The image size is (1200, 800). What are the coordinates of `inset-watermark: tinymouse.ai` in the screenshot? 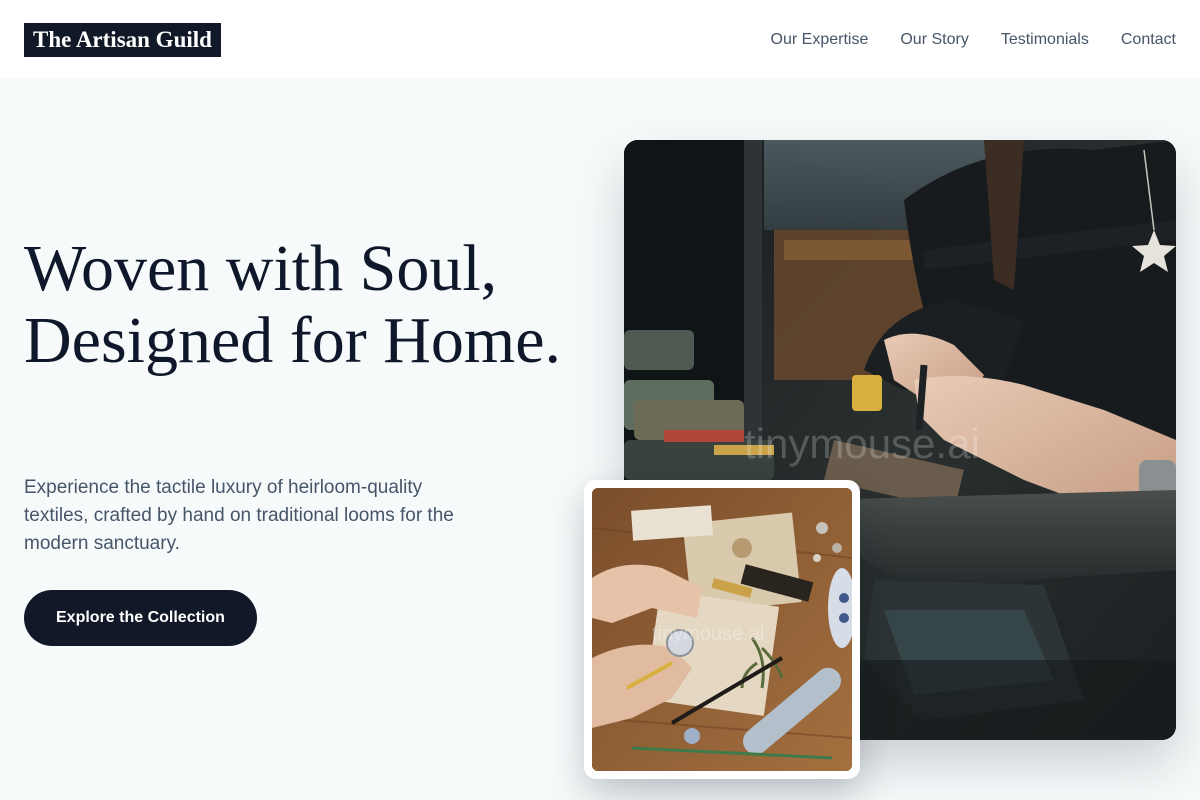 It's located at (708, 634).